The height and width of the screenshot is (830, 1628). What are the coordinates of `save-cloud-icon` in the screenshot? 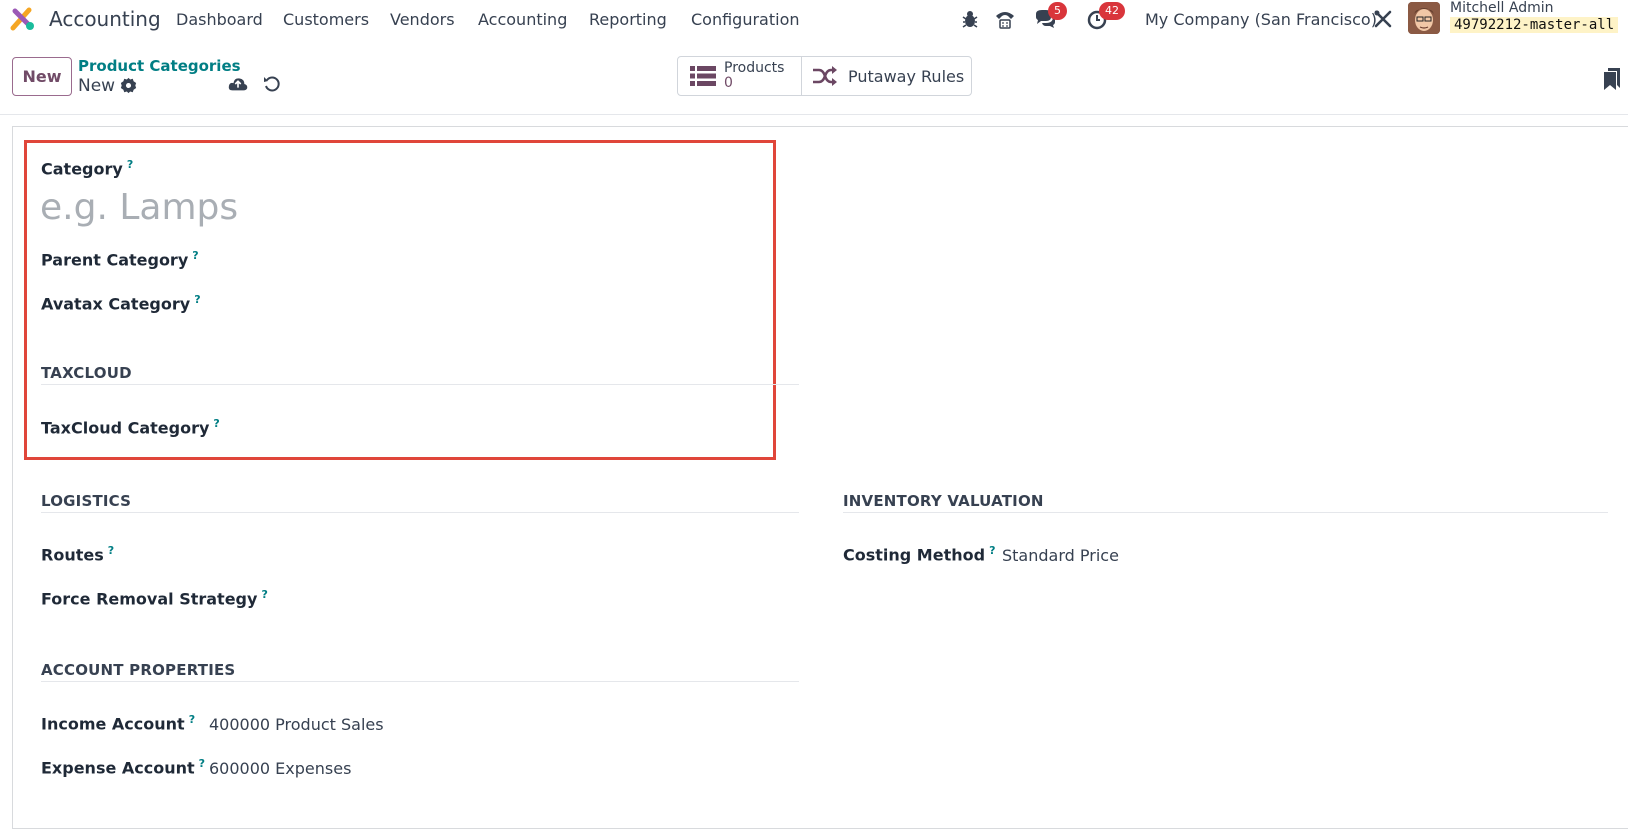 It's located at (238, 84).